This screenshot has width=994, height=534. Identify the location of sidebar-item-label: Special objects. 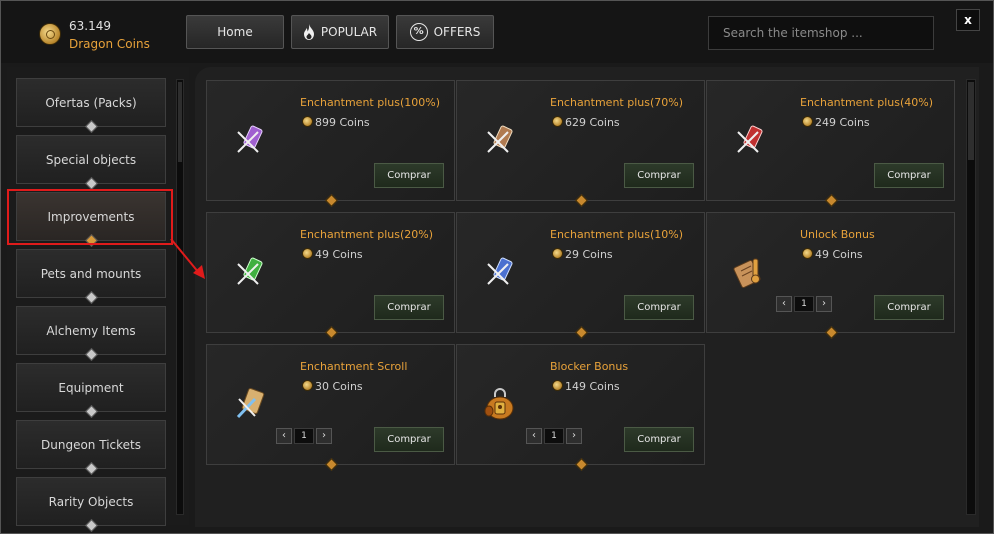
(91, 159).